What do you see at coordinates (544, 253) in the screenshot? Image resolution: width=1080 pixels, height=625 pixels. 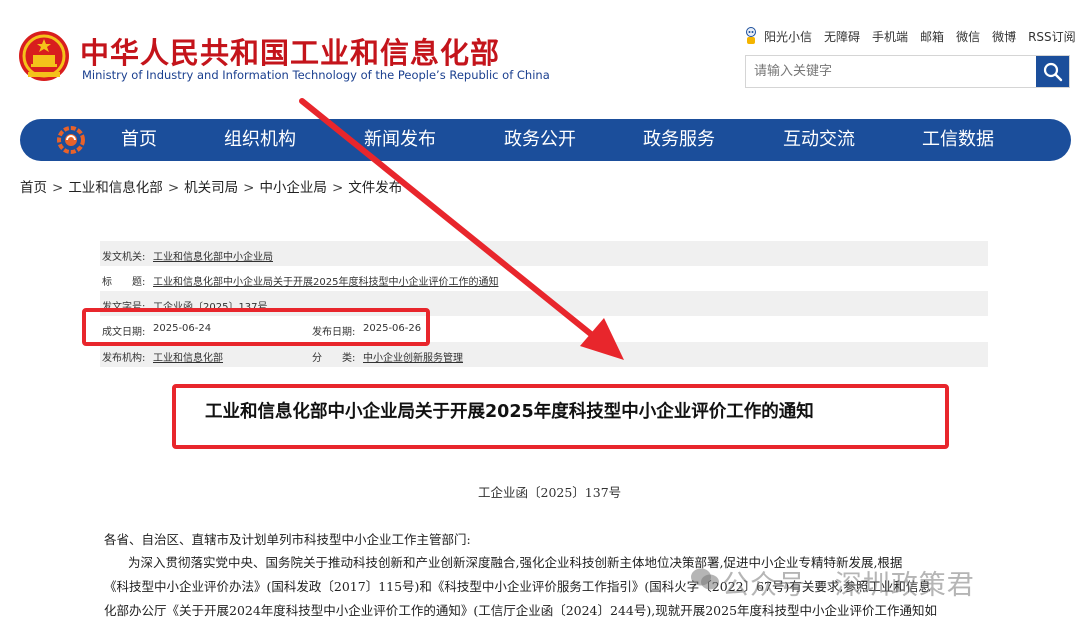 I see `meta-row-issuer: 发文机关: 工业和信息化部中小企业局` at bounding box center [544, 253].